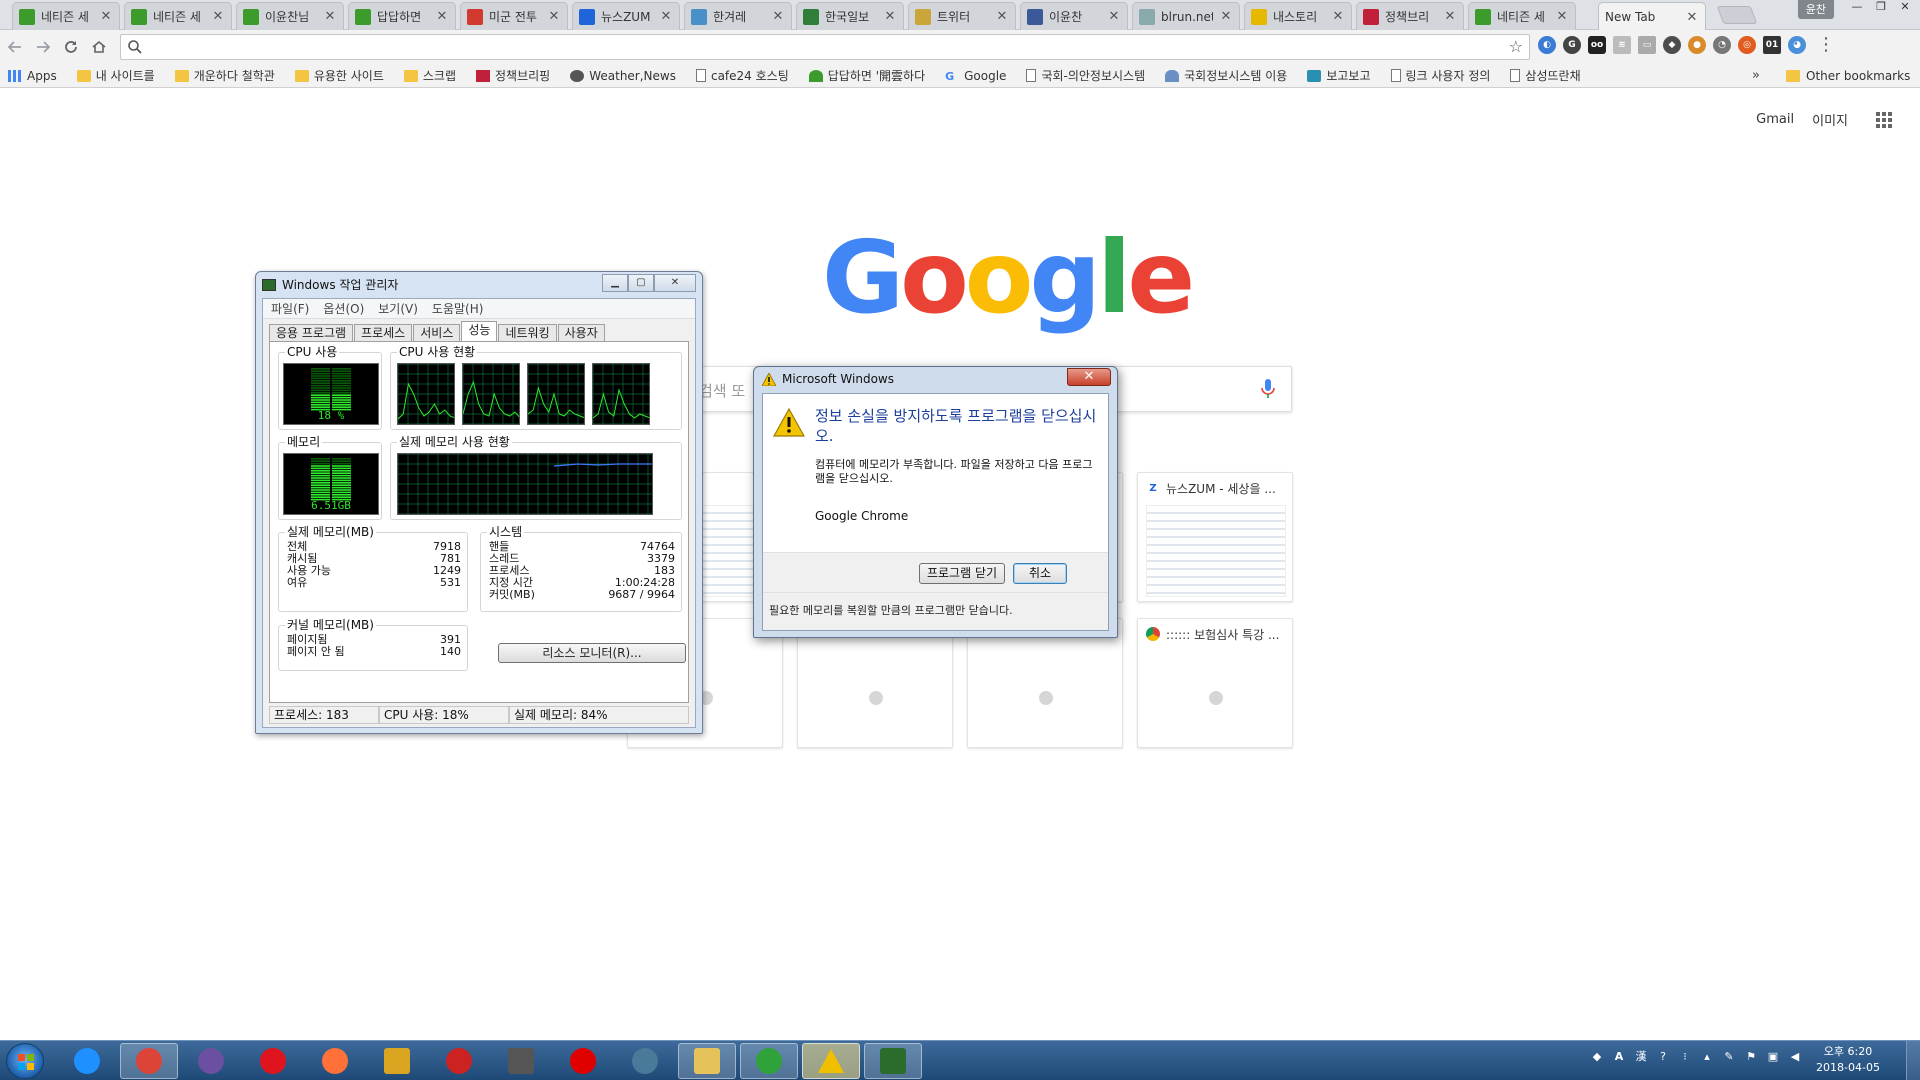 The image size is (1920, 1080). What do you see at coordinates (1652, 16) in the screenshot?
I see `browser-tab: New Tab ✕` at bounding box center [1652, 16].